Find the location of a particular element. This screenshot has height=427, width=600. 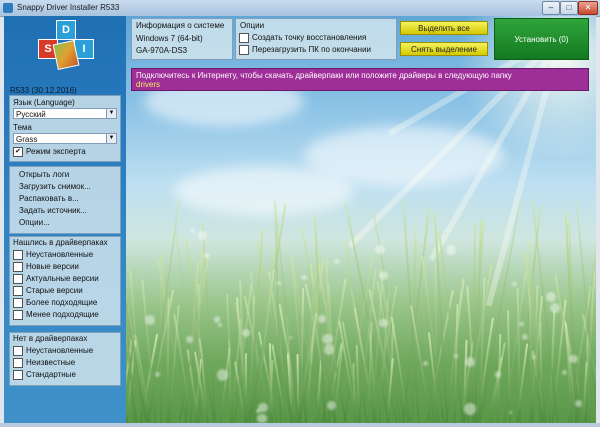

filter-label: Актуальные версии is located at coordinates (62, 278).